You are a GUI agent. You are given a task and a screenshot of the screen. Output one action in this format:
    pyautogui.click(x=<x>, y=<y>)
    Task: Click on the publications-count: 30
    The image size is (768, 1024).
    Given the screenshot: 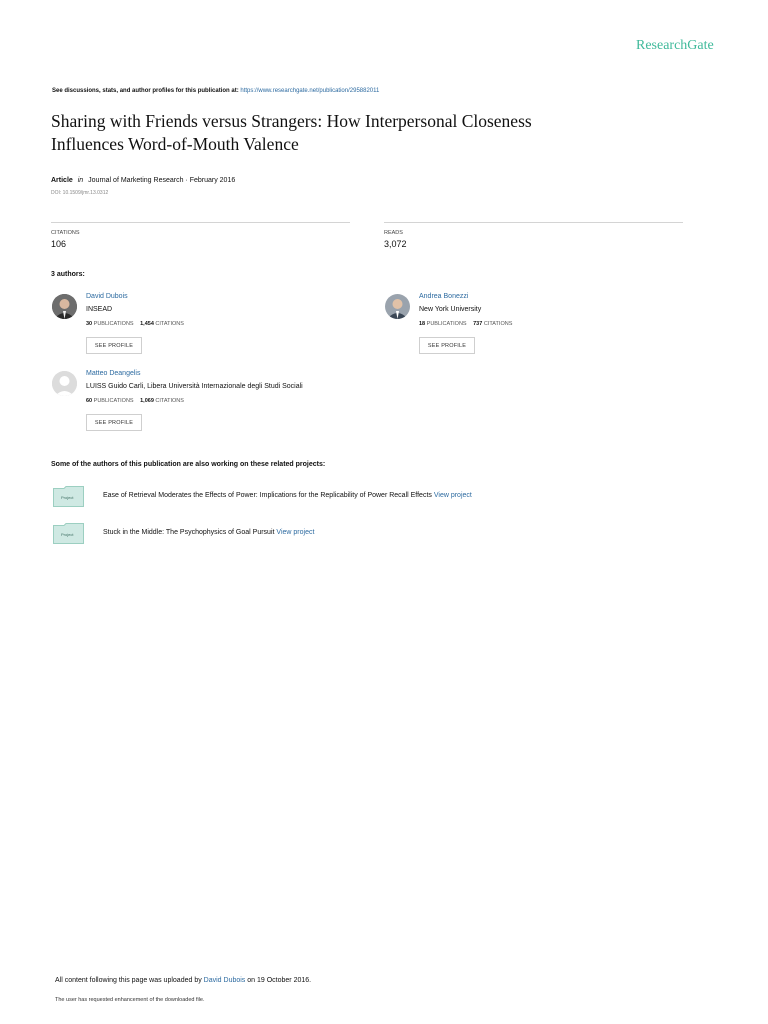 What is the action you would take?
    pyautogui.click(x=89, y=324)
    